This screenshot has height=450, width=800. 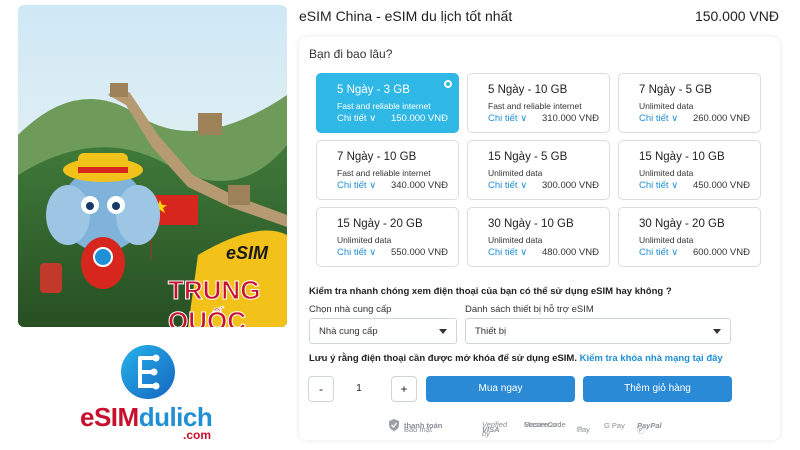 I want to click on plan-price: 450.000 VNĐ, so click(x=721, y=185).